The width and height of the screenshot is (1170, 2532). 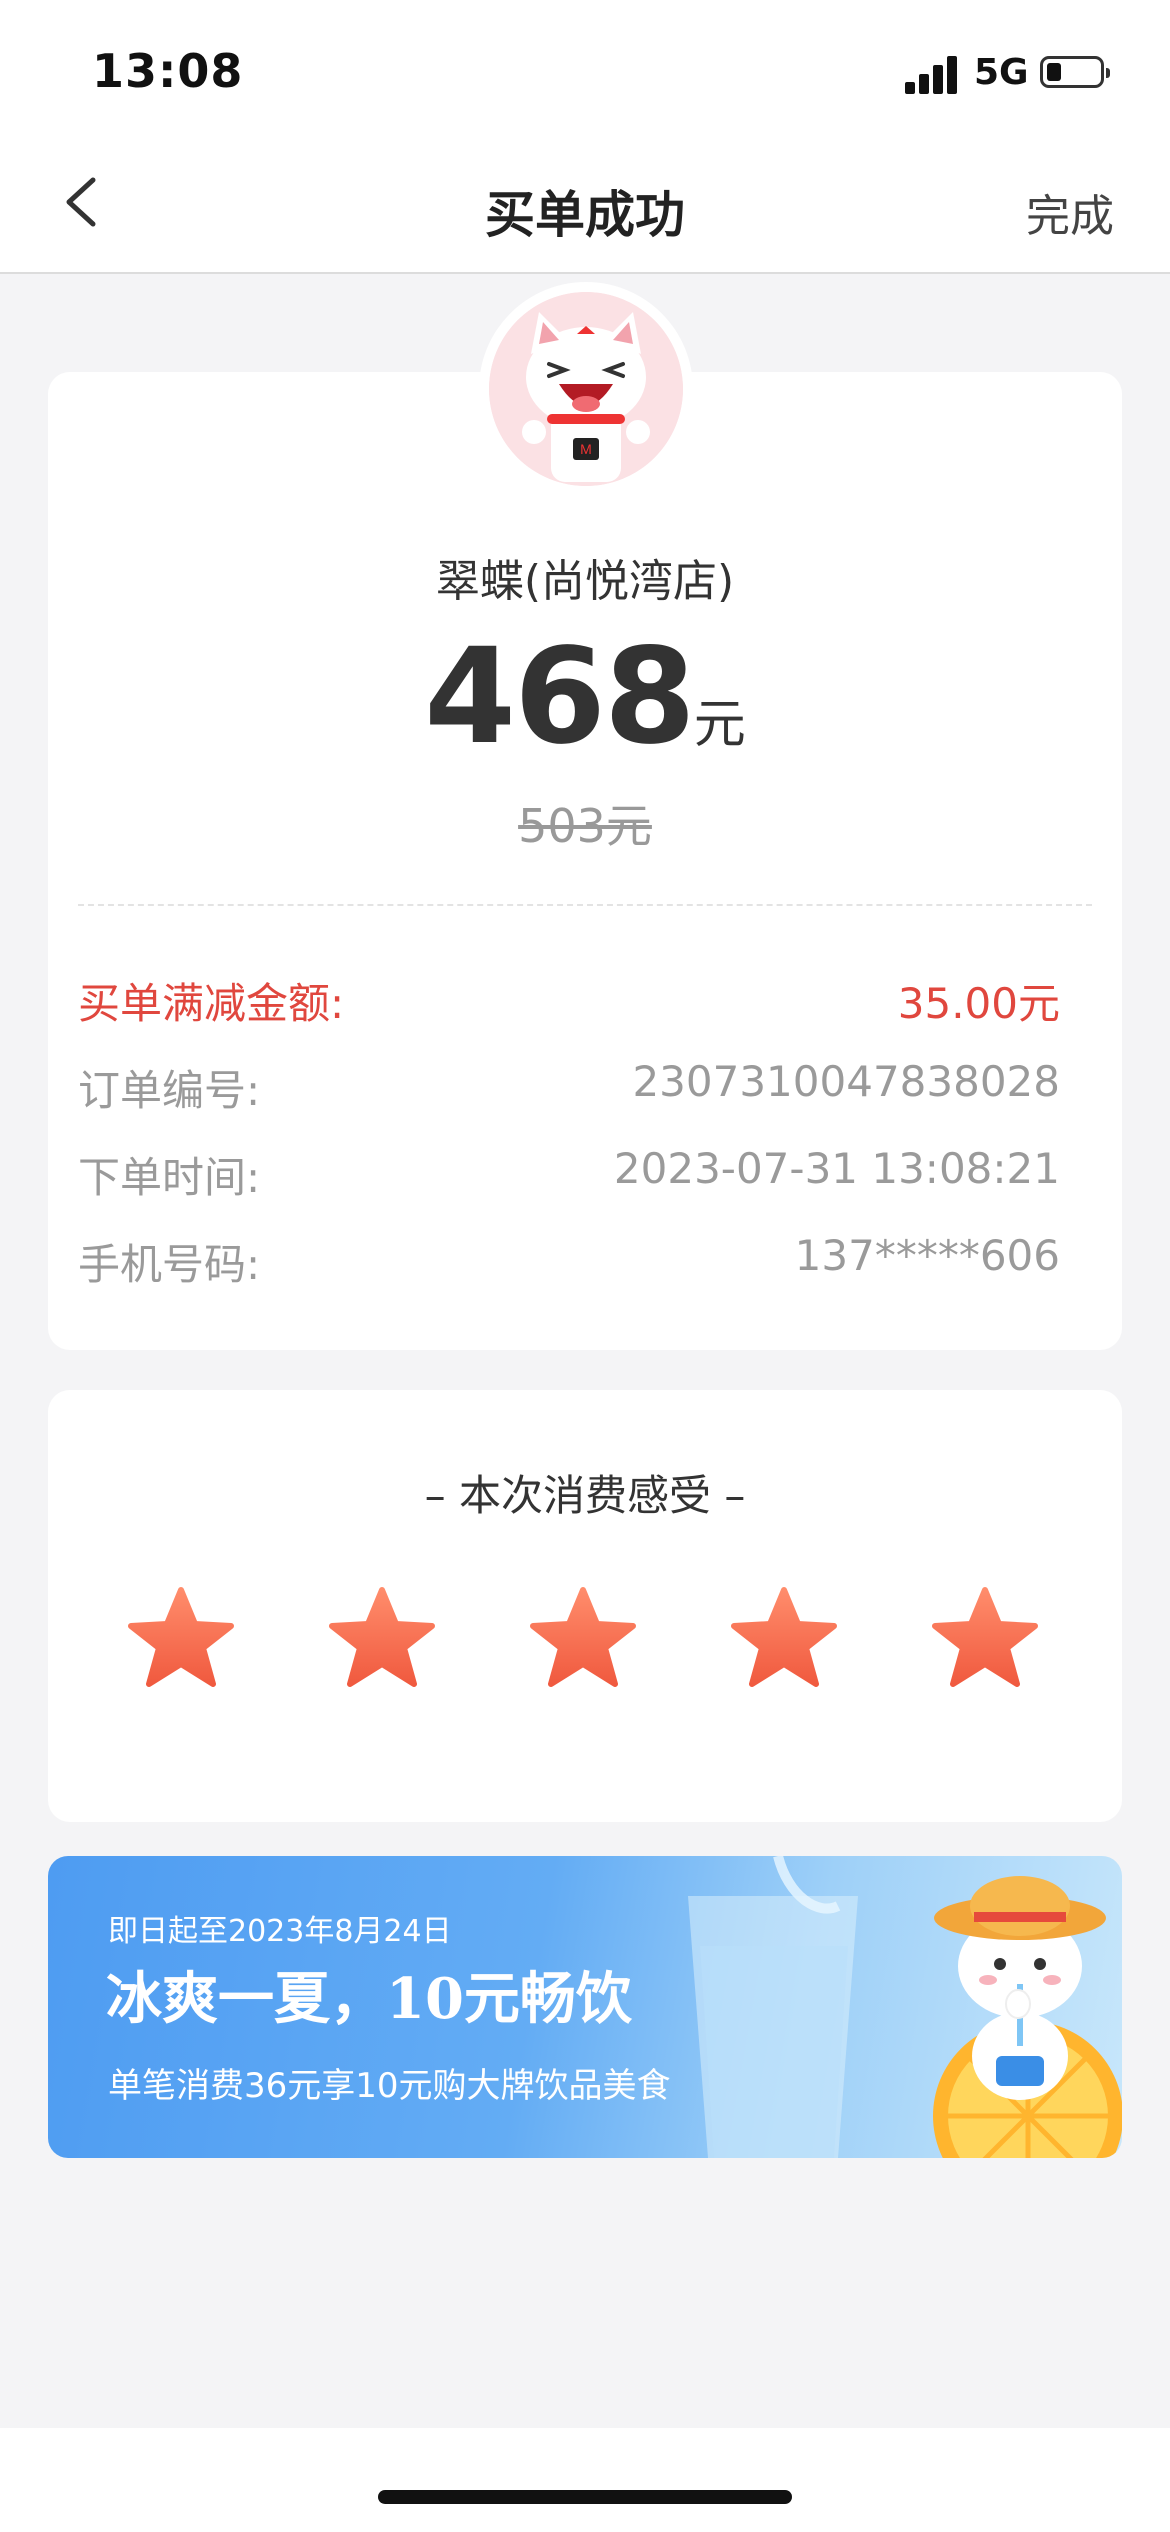 I want to click on detail-row-order-number: 订单编号: 2307310047838028, so click(x=569, y=1087).